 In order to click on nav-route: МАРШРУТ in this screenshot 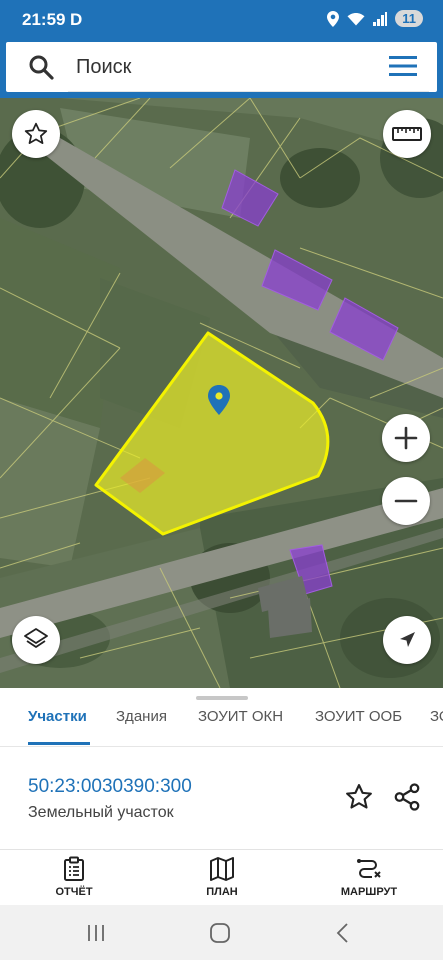, I will do `click(369, 877)`.